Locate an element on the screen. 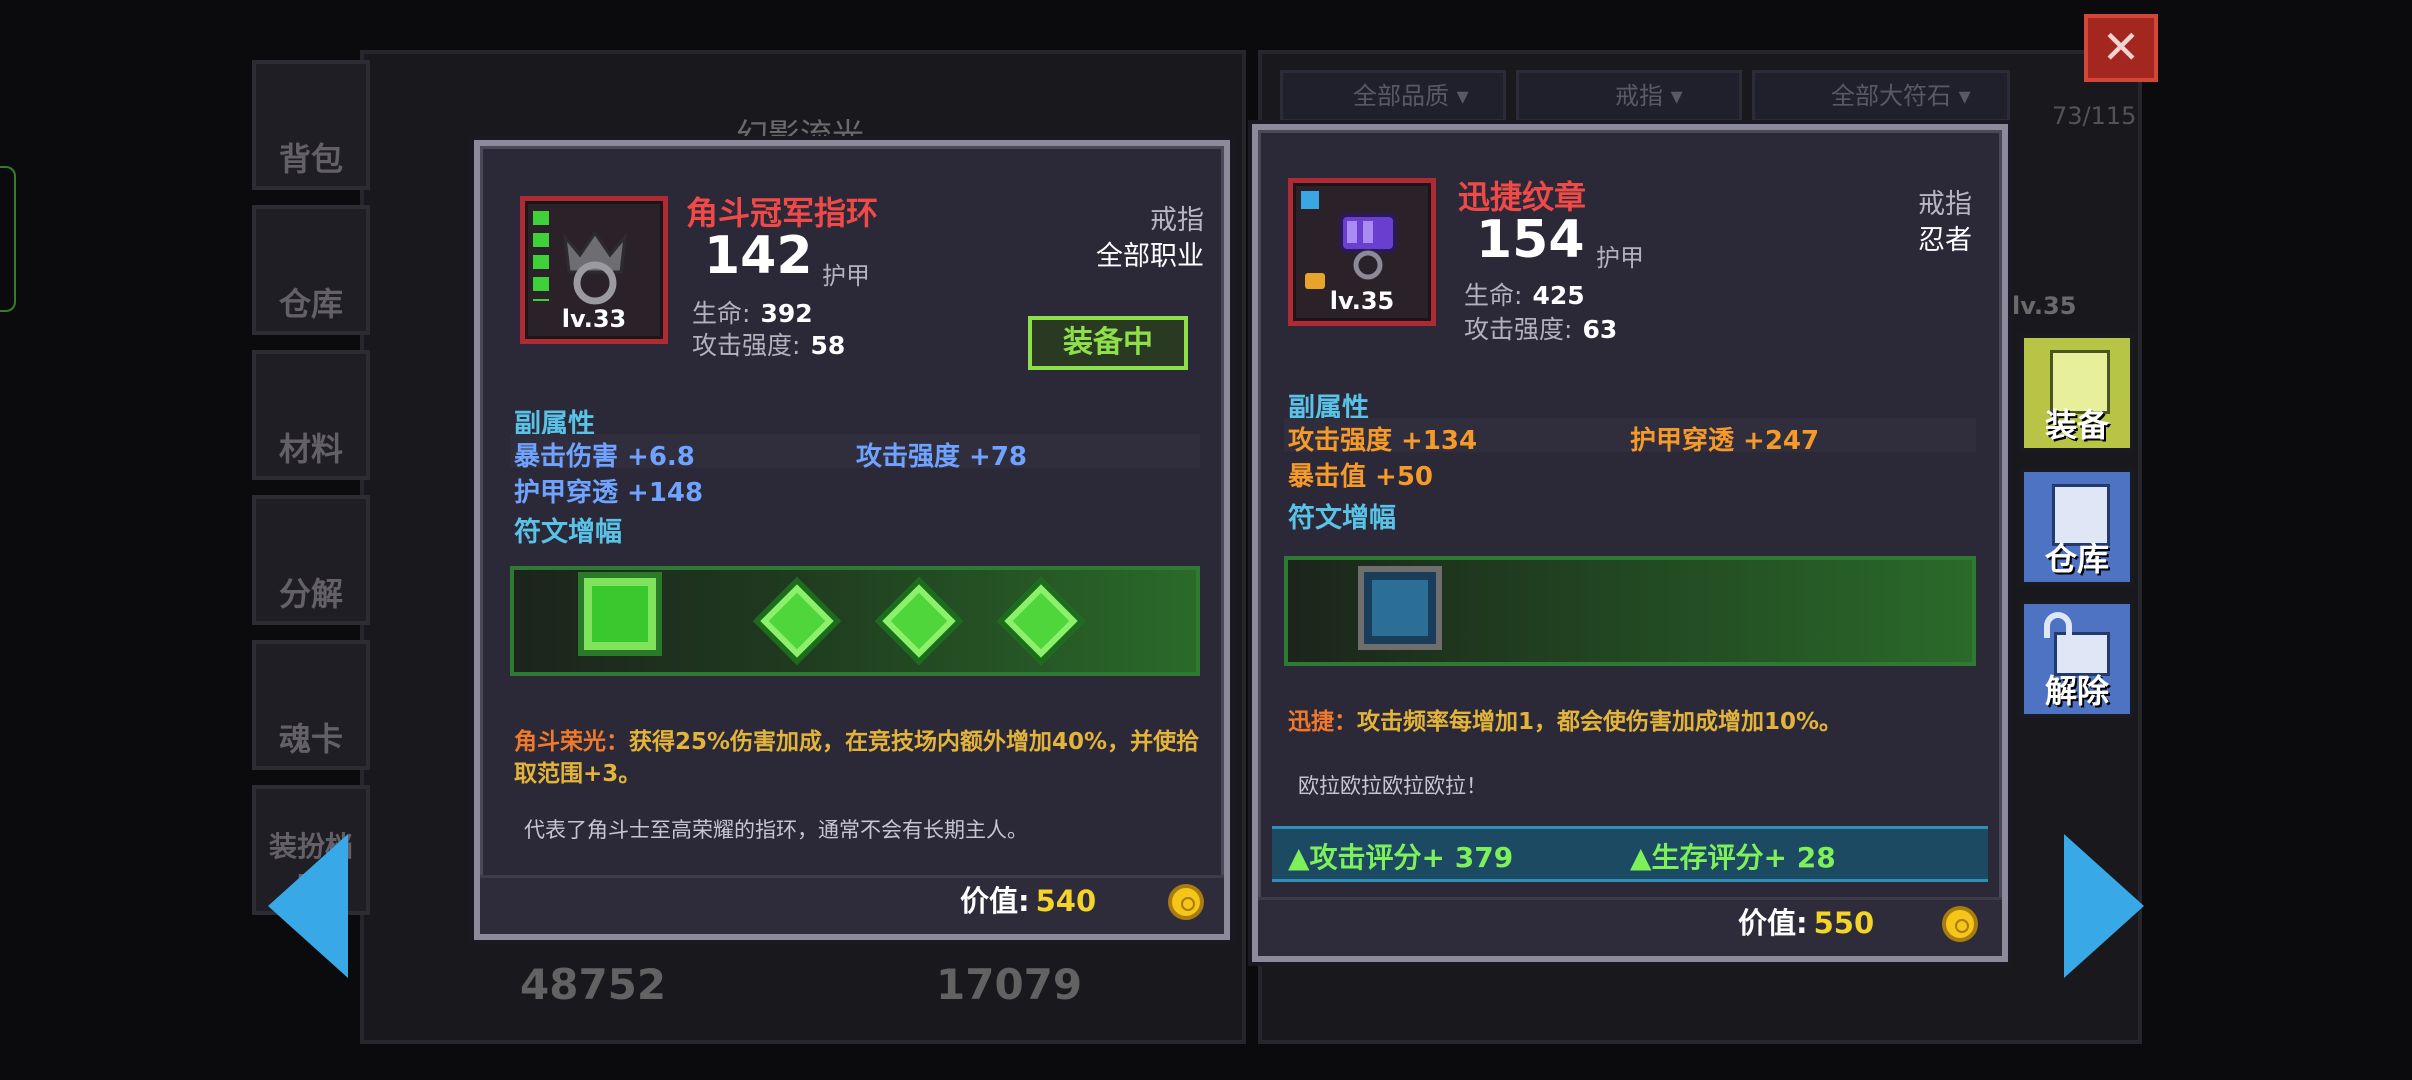 This screenshot has width=2412, height=1080. quality-gem-icon is located at coordinates (1310, 200).